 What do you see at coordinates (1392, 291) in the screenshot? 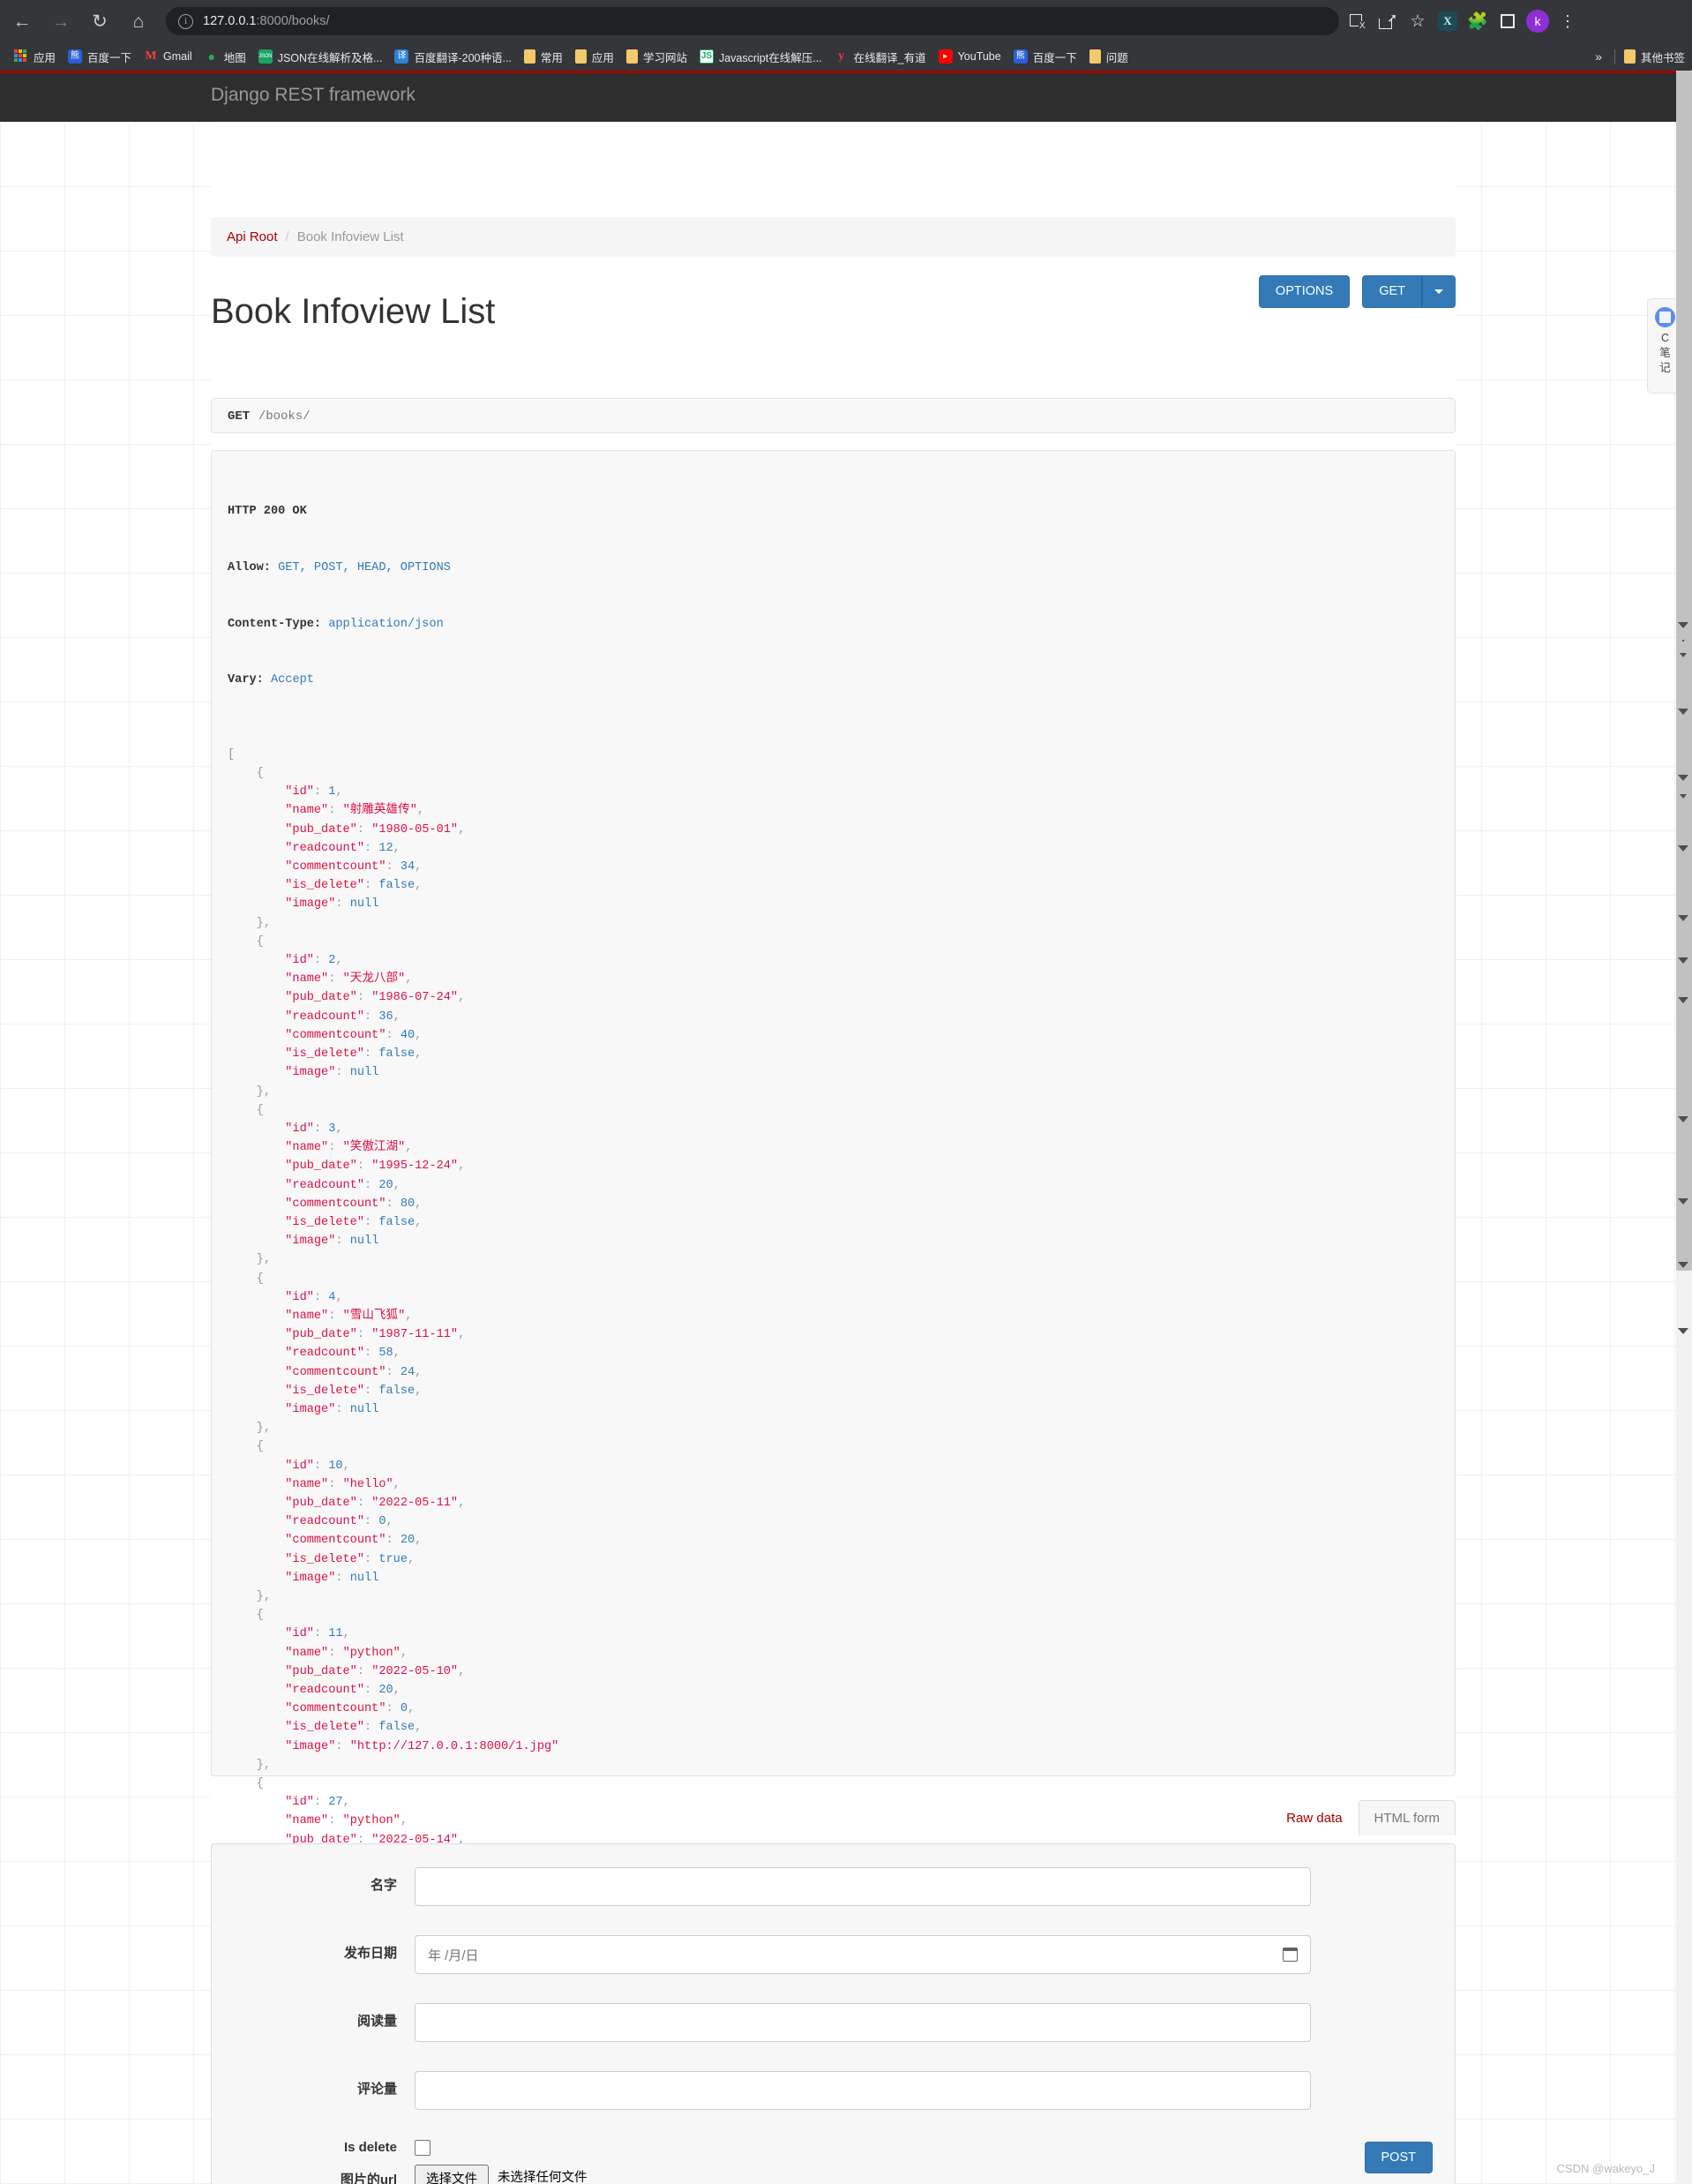
I see `get-button: GET` at bounding box center [1392, 291].